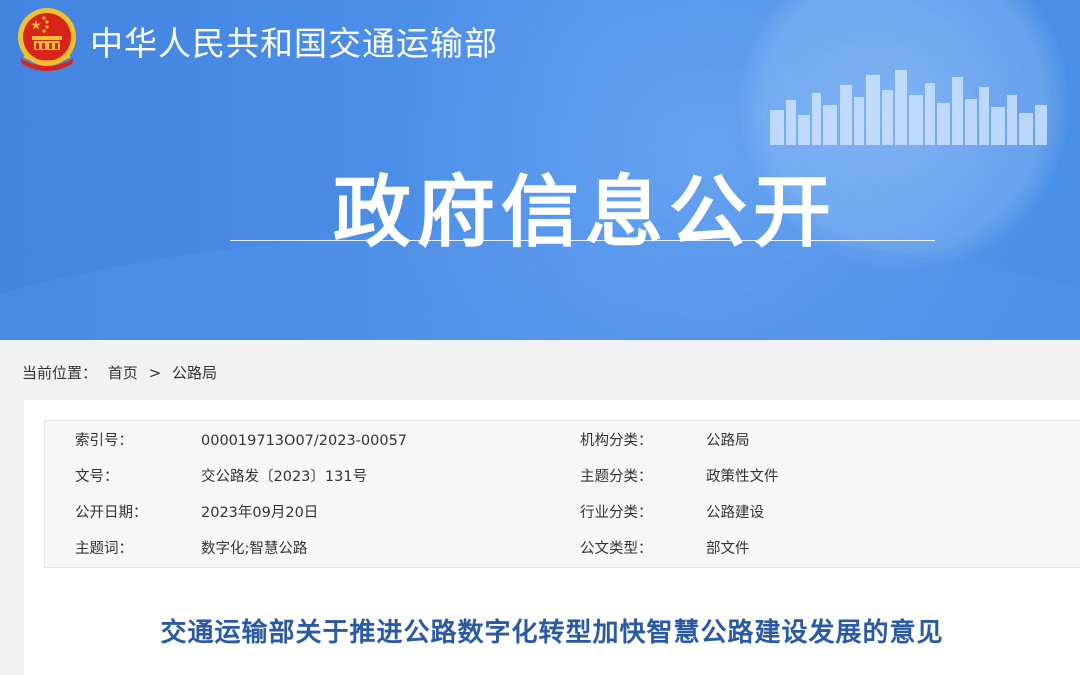  What do you see at coordinates (104, 549) in the screenshot?
I see `metadata-label: 主题词：` at bounding box center [104, 549].